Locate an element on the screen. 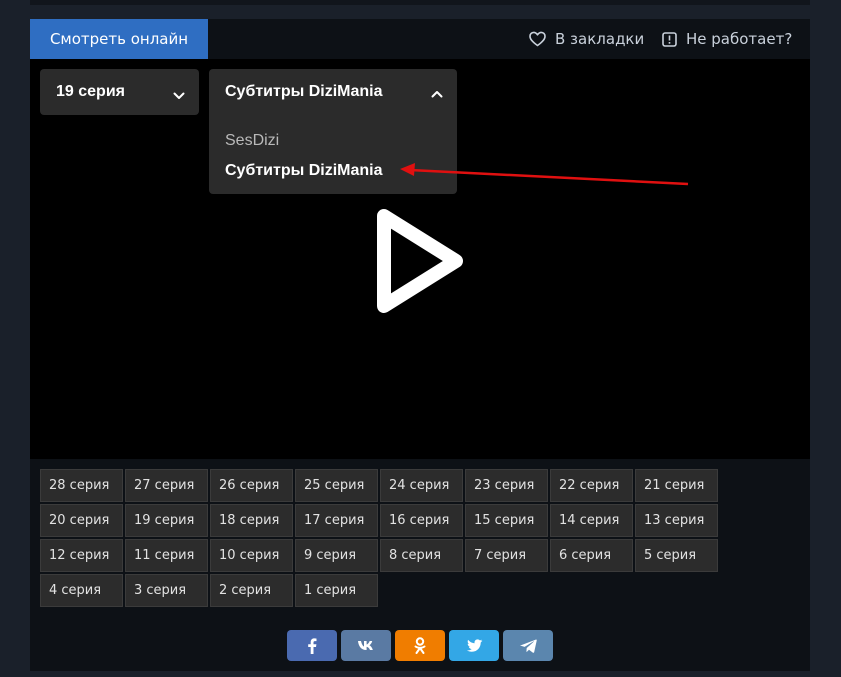 The width and height of the screenshot is (841, 677). episode-button: 21 серия is located at coordinates (676, 485).